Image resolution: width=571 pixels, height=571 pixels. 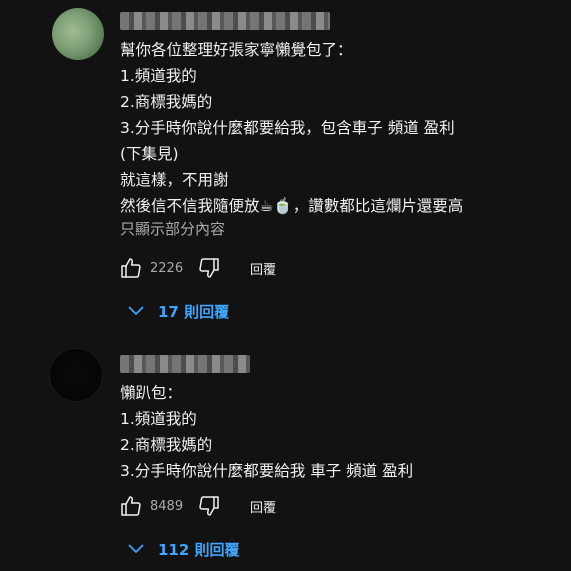 What do you see at coordinates (167, 268) in the screenshot?
I see `like-count: 2226` at bounding box center [167, 268].